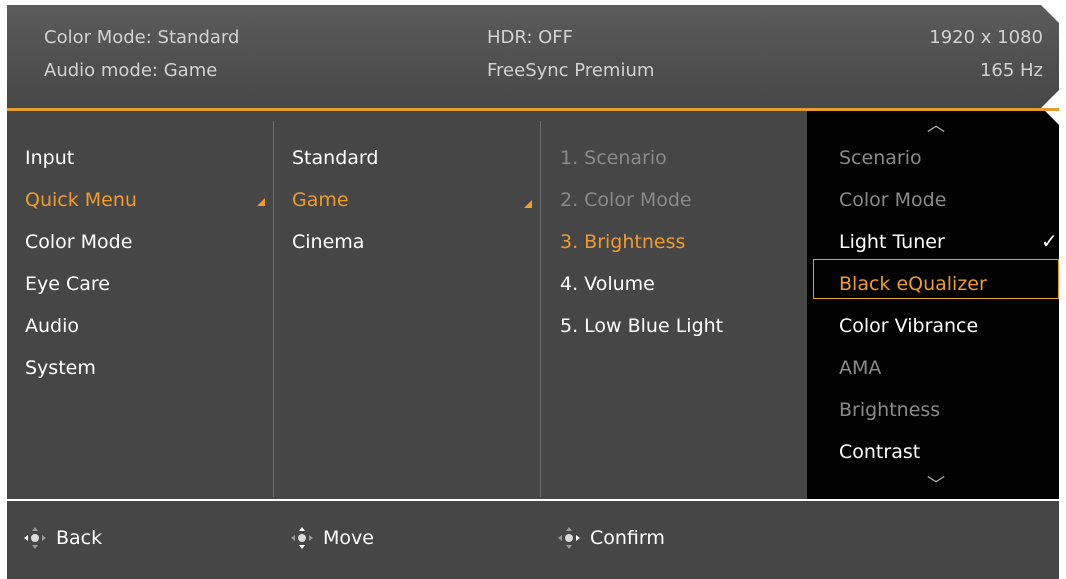  I want to click on audio-mode-status: Audio mode: Game, so click(131, 70).